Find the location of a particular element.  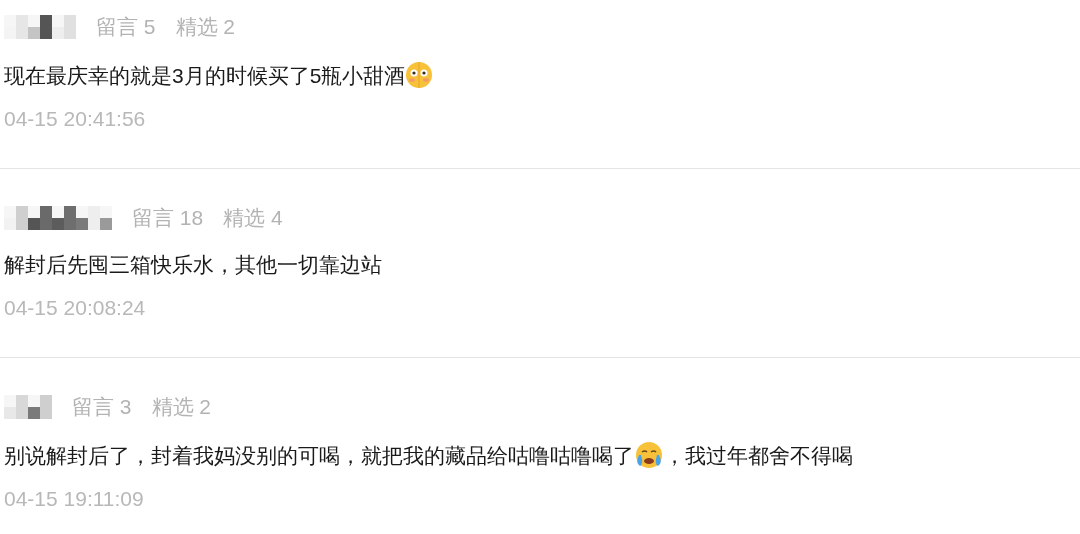

comment-stat: 留言 5 is located at coordinates (126, 27).